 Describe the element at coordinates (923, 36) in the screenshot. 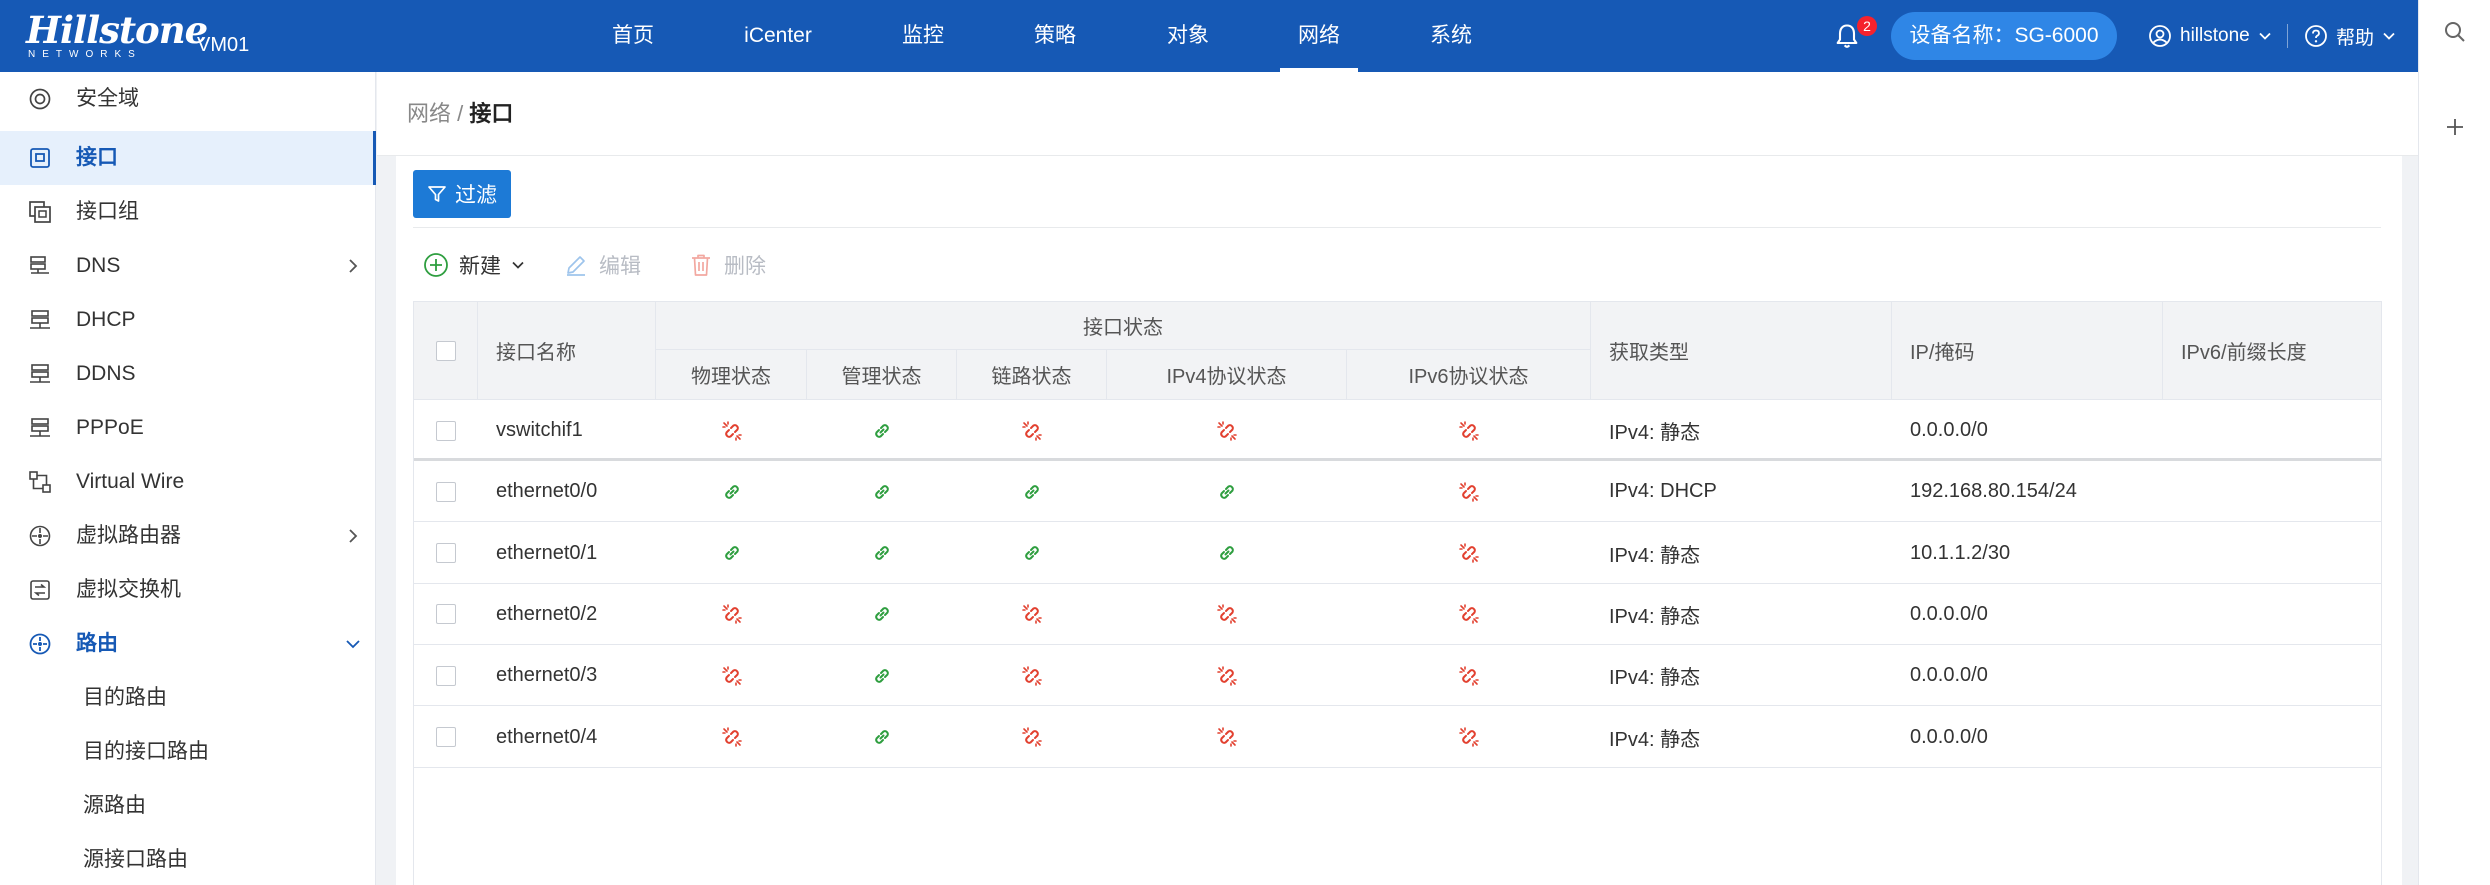

I see `nav-monitor: 监控` at that location.